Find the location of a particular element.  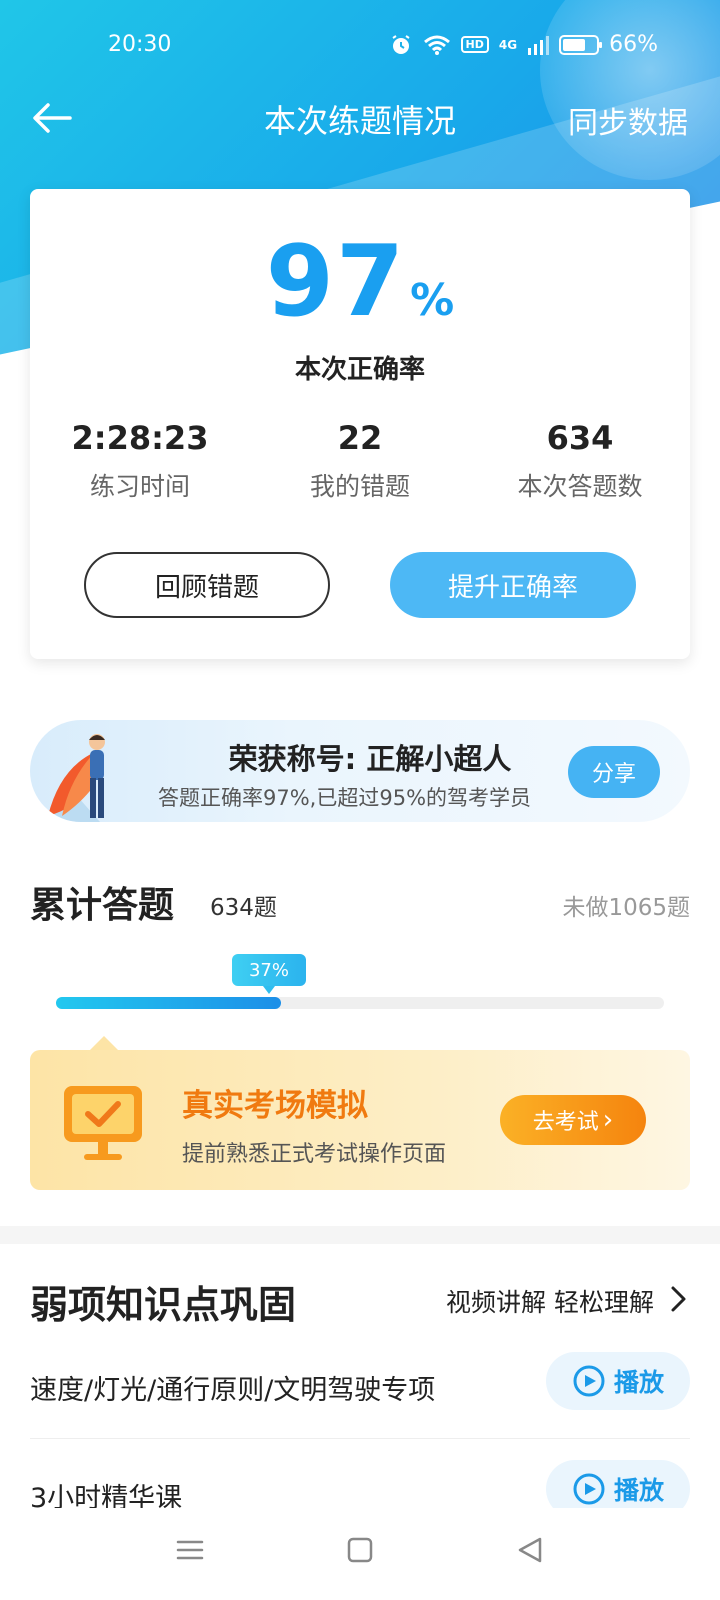

exam-subtitle: 提前熟悉正式考试操作页面 is located at coordinates (314, 1154).